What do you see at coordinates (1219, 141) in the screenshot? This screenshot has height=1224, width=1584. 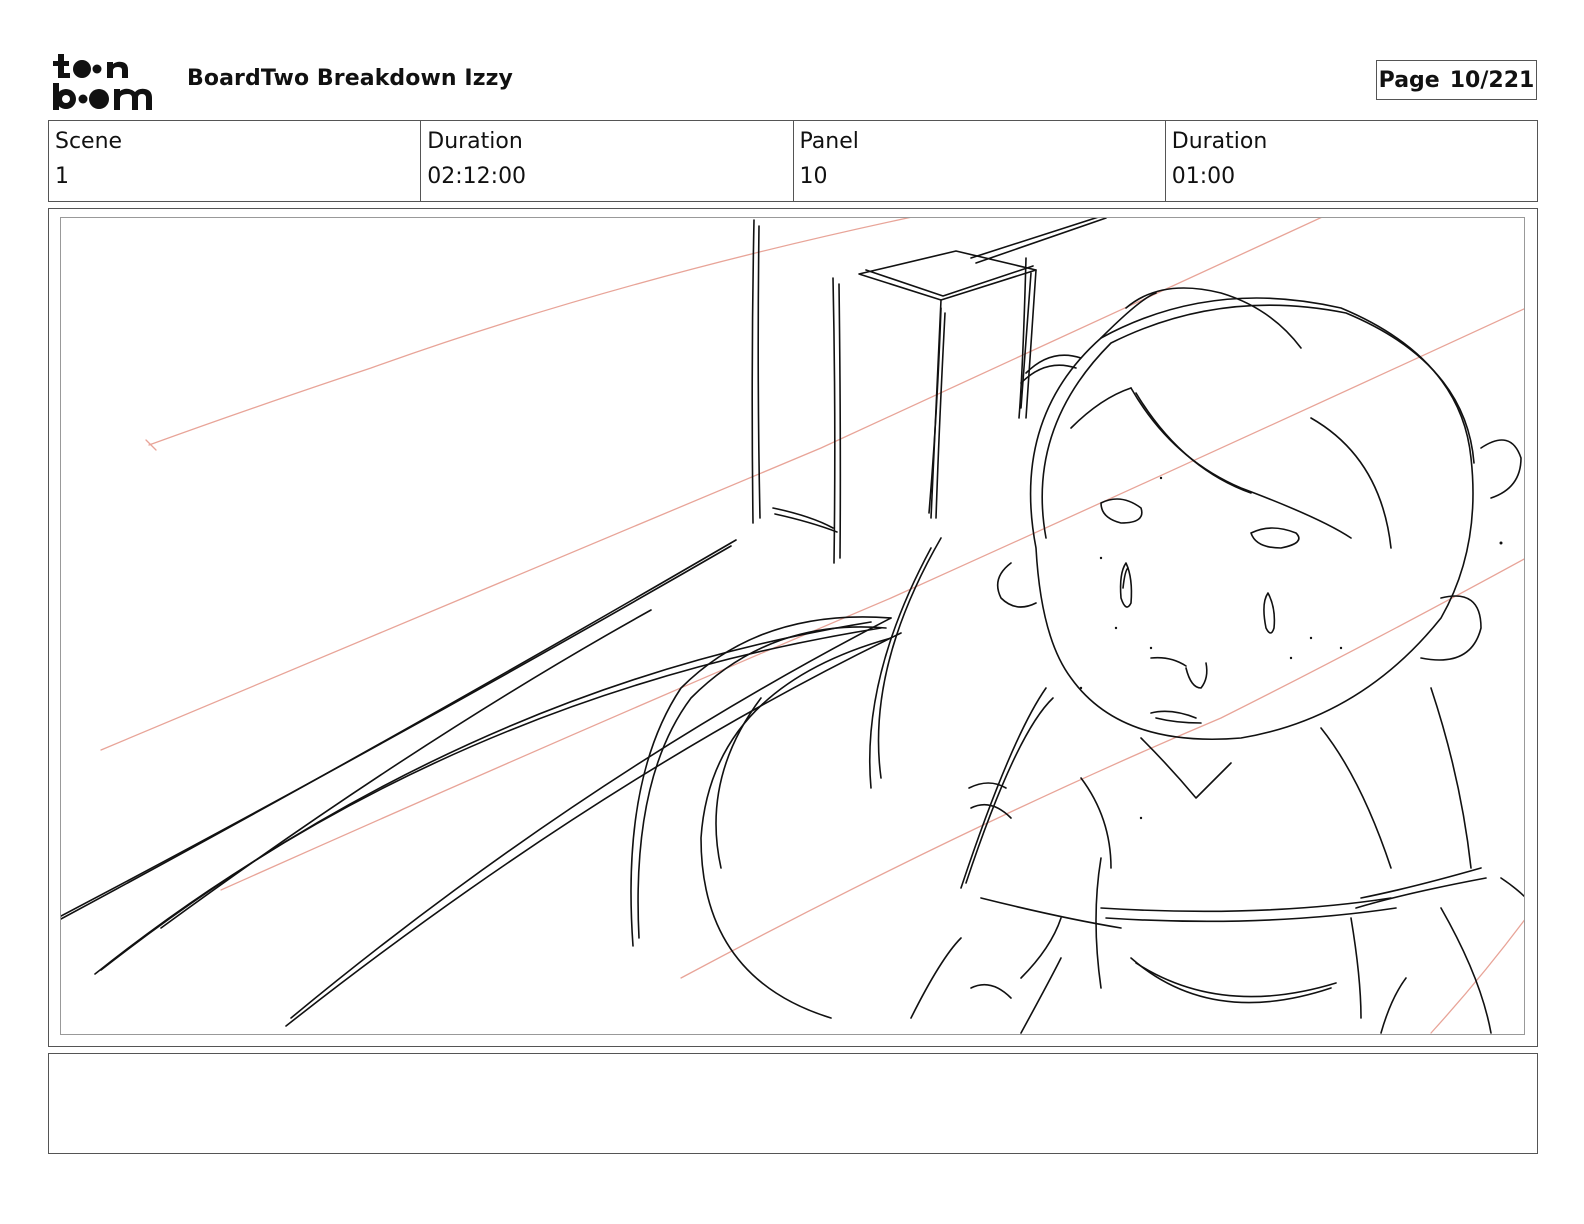 I see `panel-duration-label: Duration` at bounding box center [1219, 141].